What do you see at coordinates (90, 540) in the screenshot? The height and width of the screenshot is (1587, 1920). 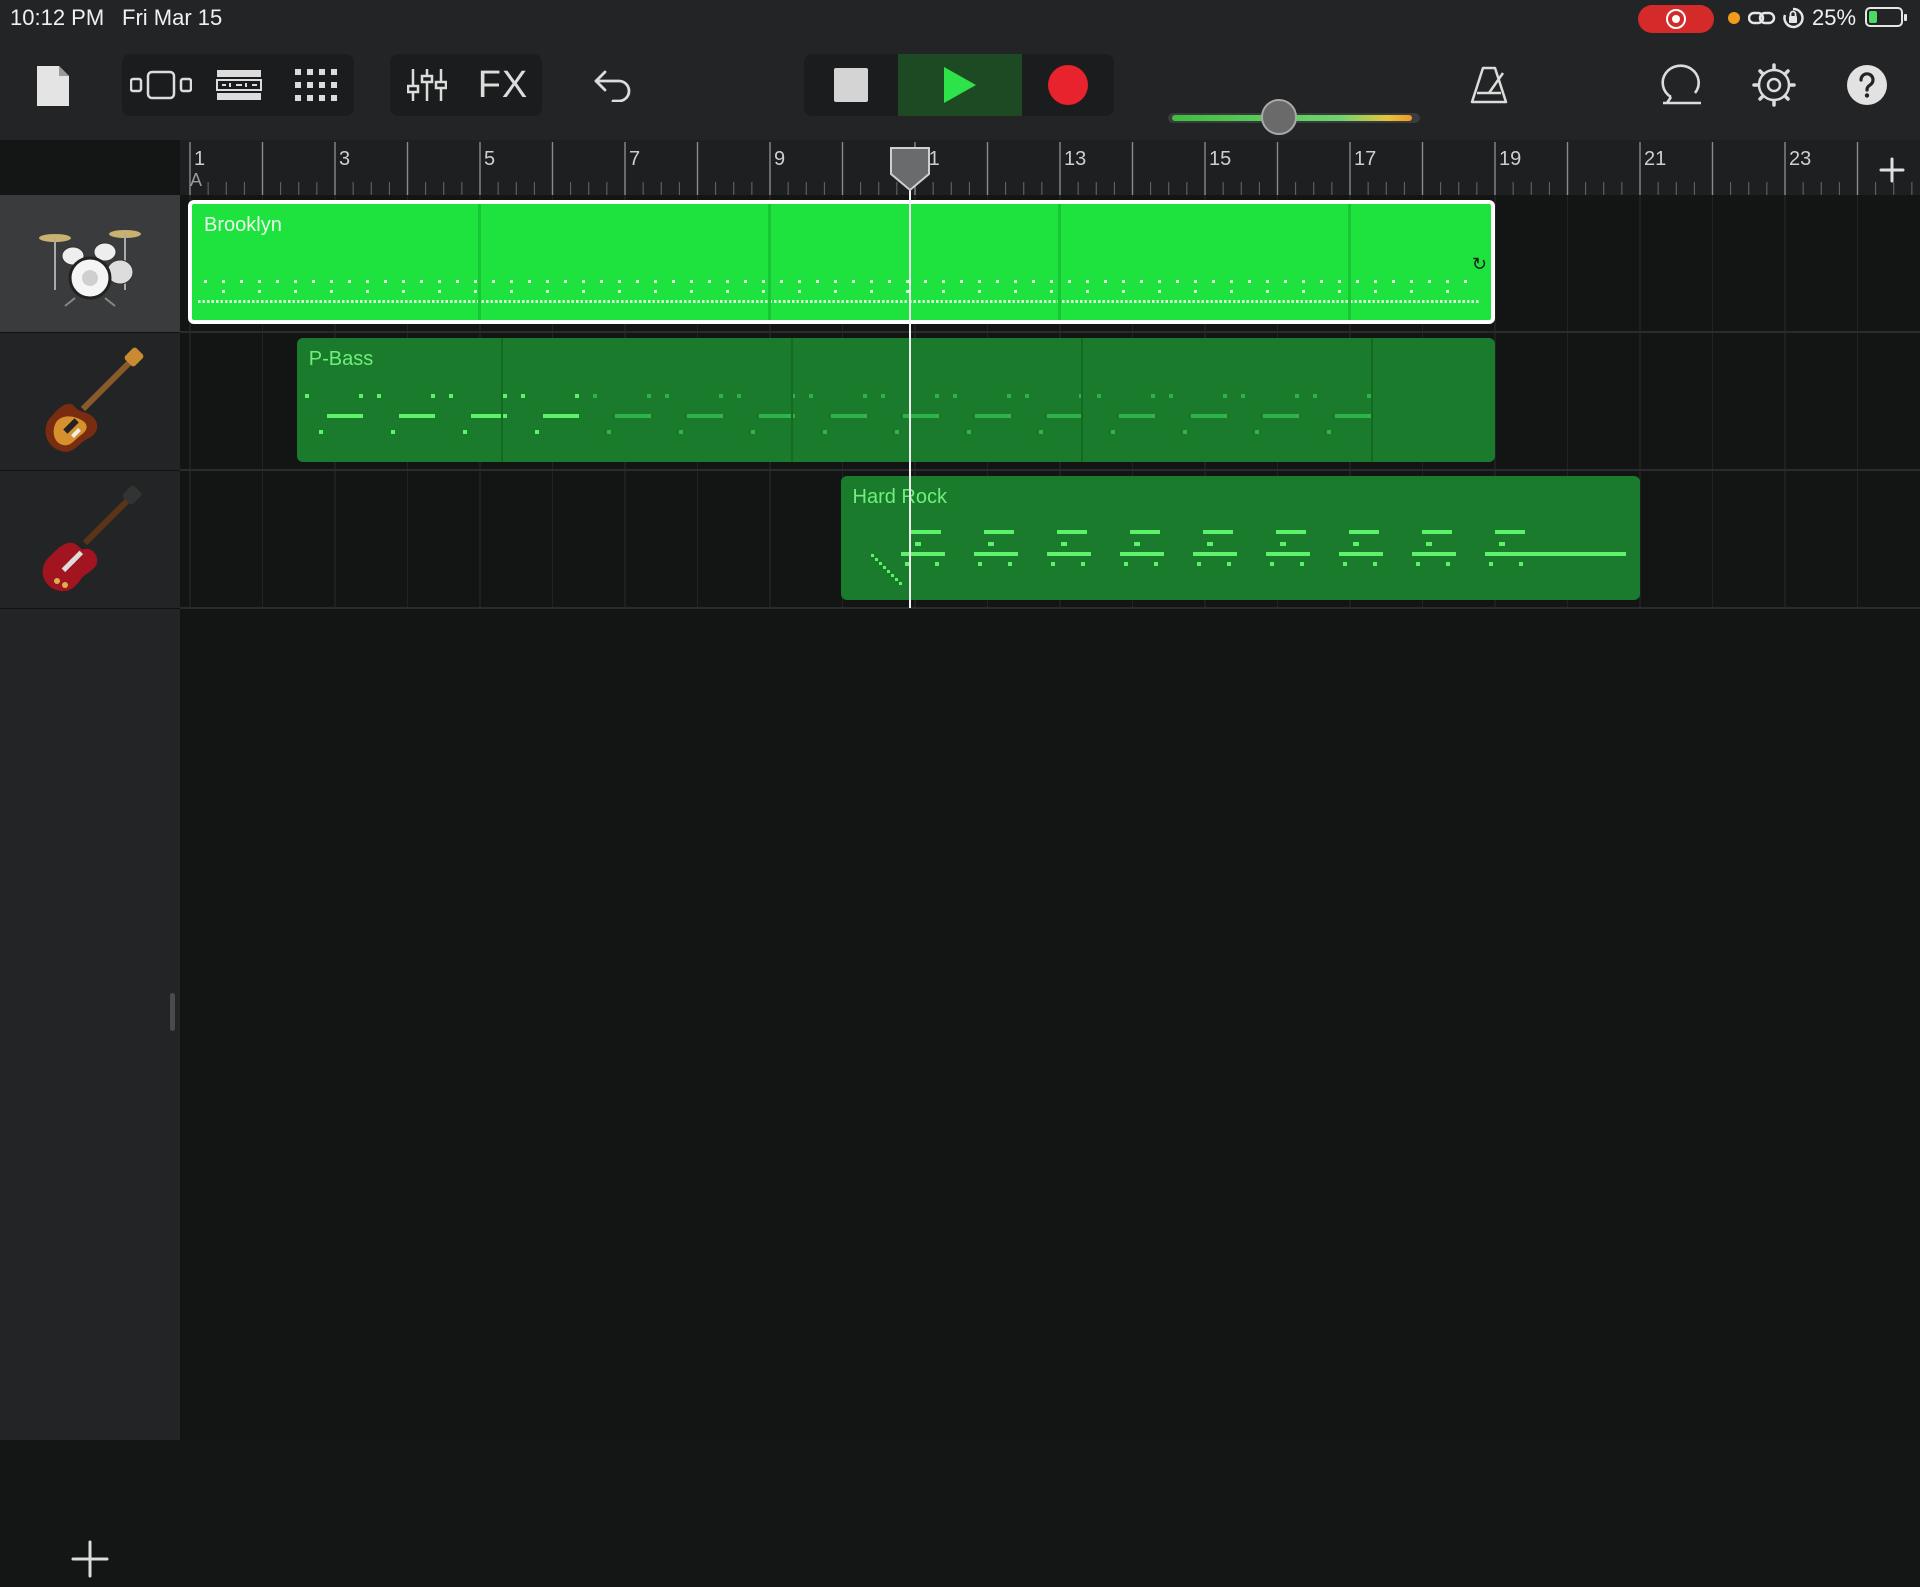 I see `track-header-guitar` at bounding box center [90, 540].